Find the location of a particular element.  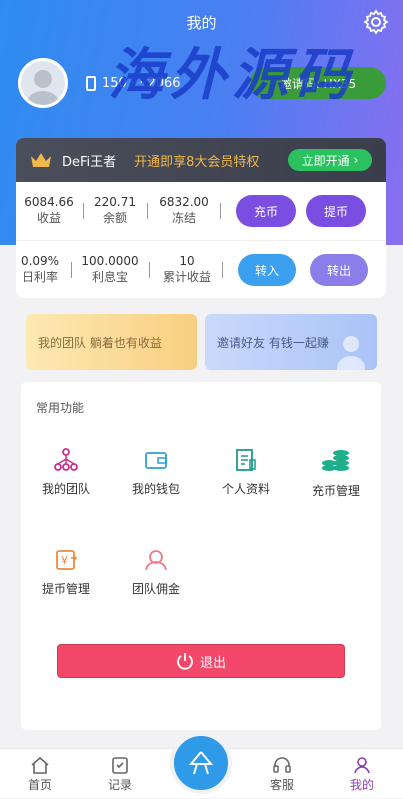

wallet-icon is located at coordinates (156, 460).